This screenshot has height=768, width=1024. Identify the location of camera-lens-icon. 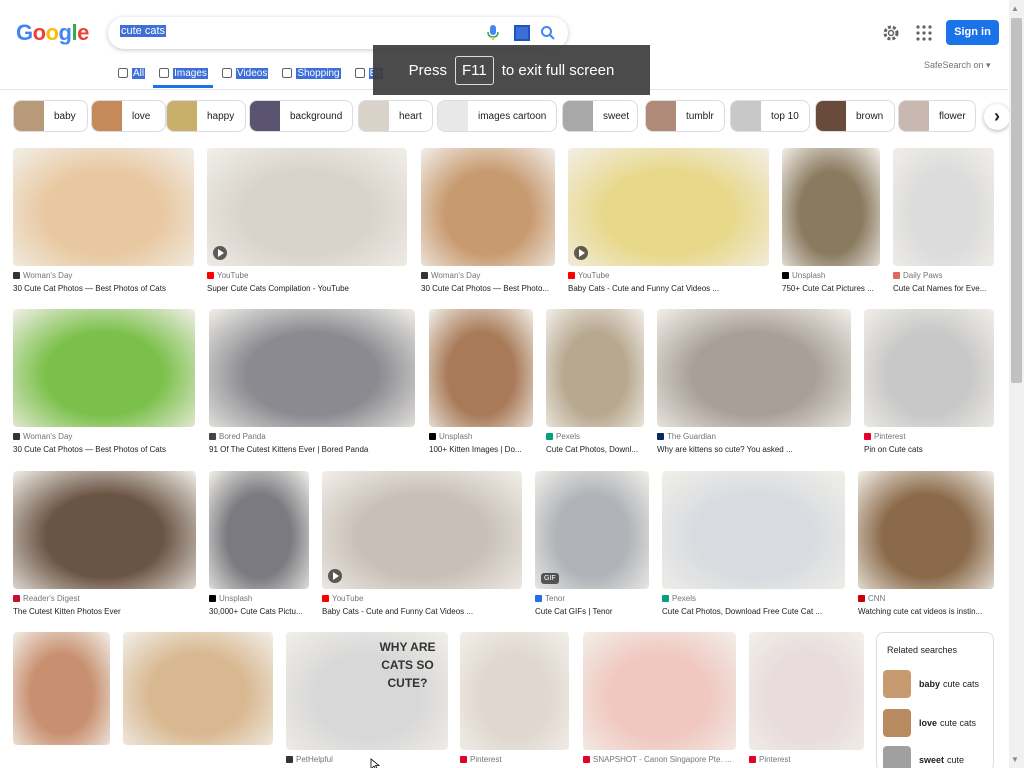
(522, 33).